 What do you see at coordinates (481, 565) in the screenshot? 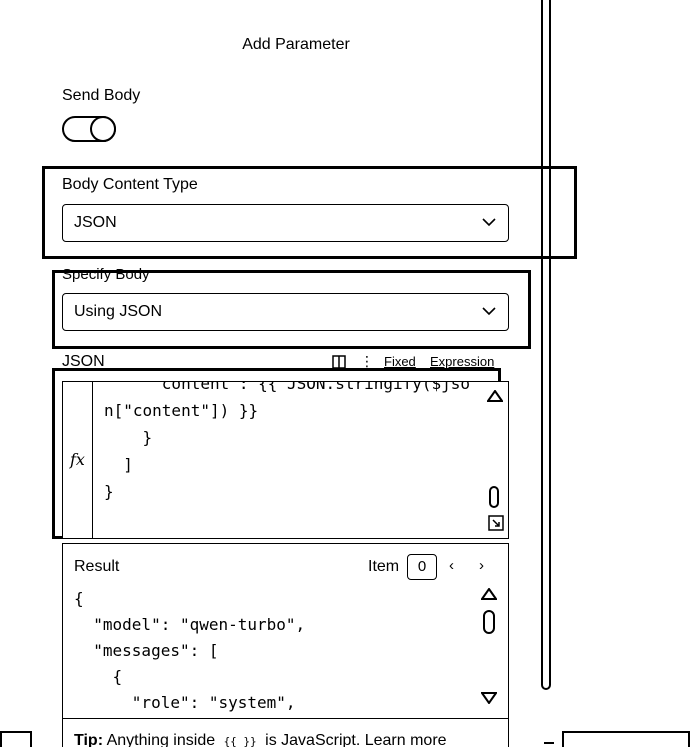
I see `next-item-icon: ›` at bounding box center [481, 565].